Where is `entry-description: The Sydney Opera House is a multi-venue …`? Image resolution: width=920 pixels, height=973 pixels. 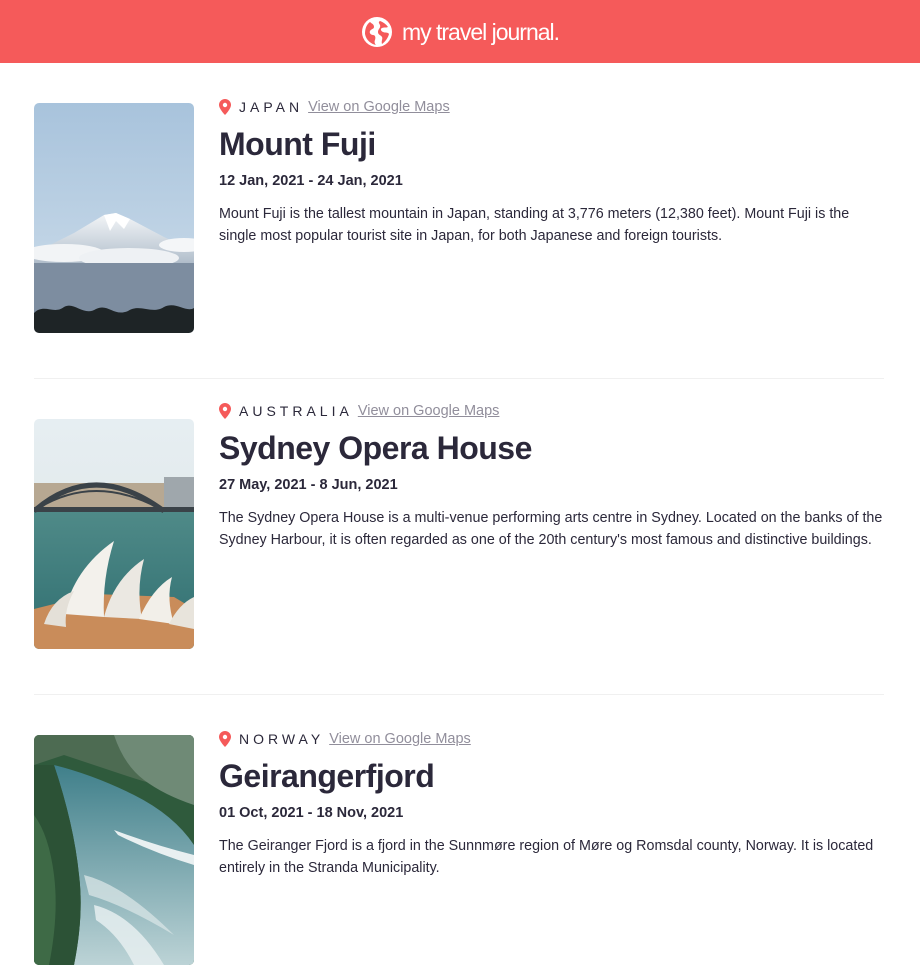 entry-description: The Sydney Opera House is a multi-venue … is located at coordinates (551, 529).